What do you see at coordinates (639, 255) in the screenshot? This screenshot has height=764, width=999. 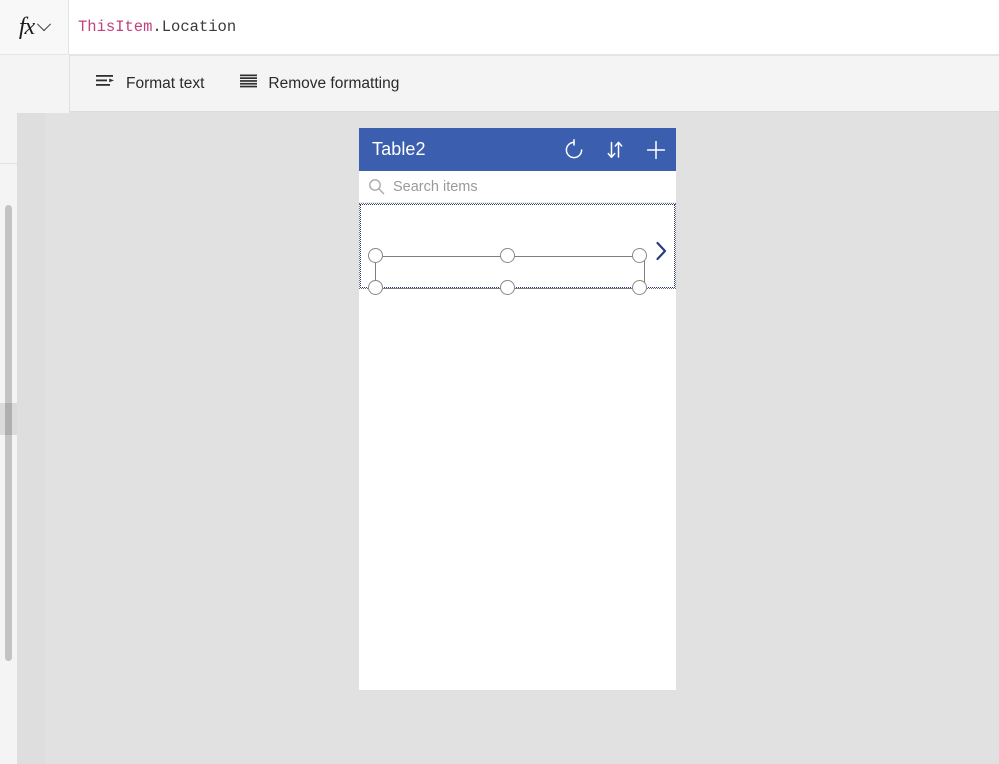 I see `resize-handle-top-right` at bounding box center [639, 255].